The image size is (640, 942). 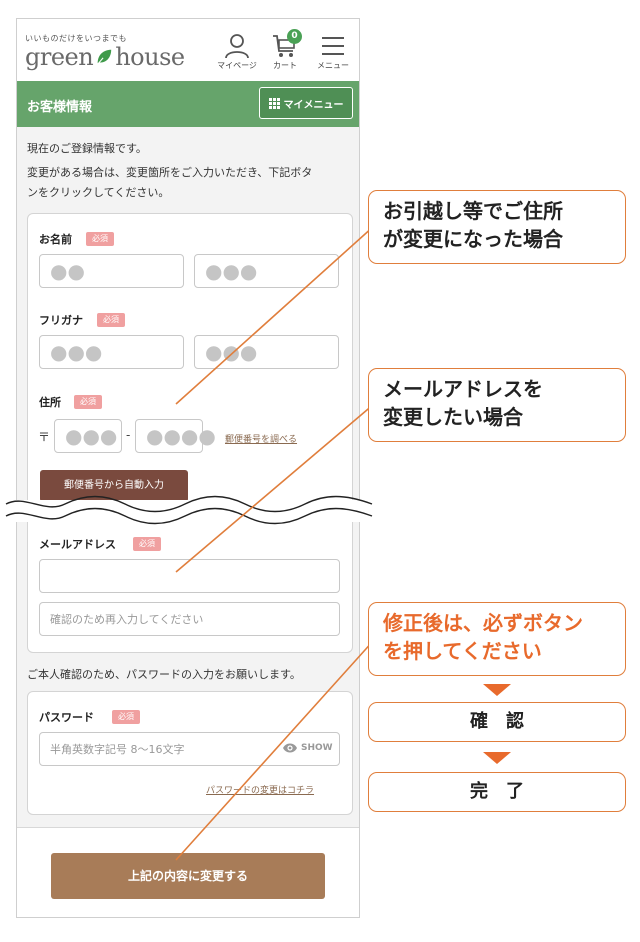 I want to click on eye-icon, so click(x=290, y=748).